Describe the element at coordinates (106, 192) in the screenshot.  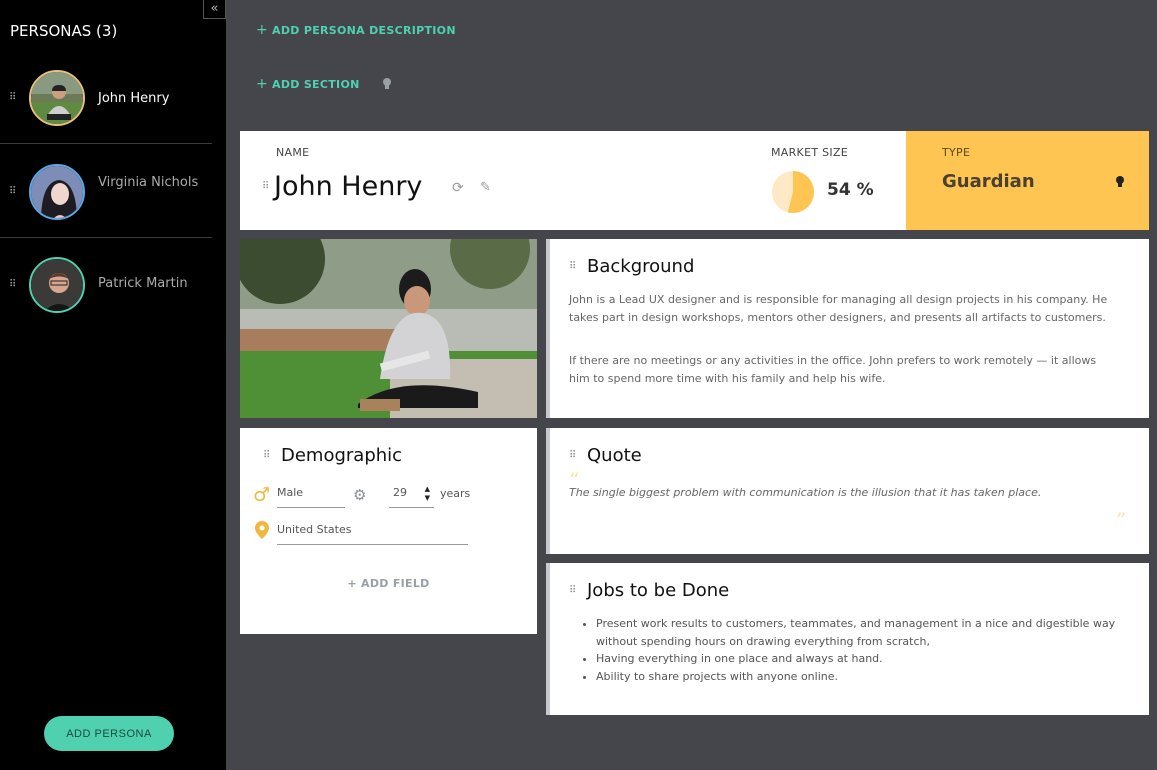
I see `persona-item-virginia-nichols: ⠿ Virginia Nichols` at that location.